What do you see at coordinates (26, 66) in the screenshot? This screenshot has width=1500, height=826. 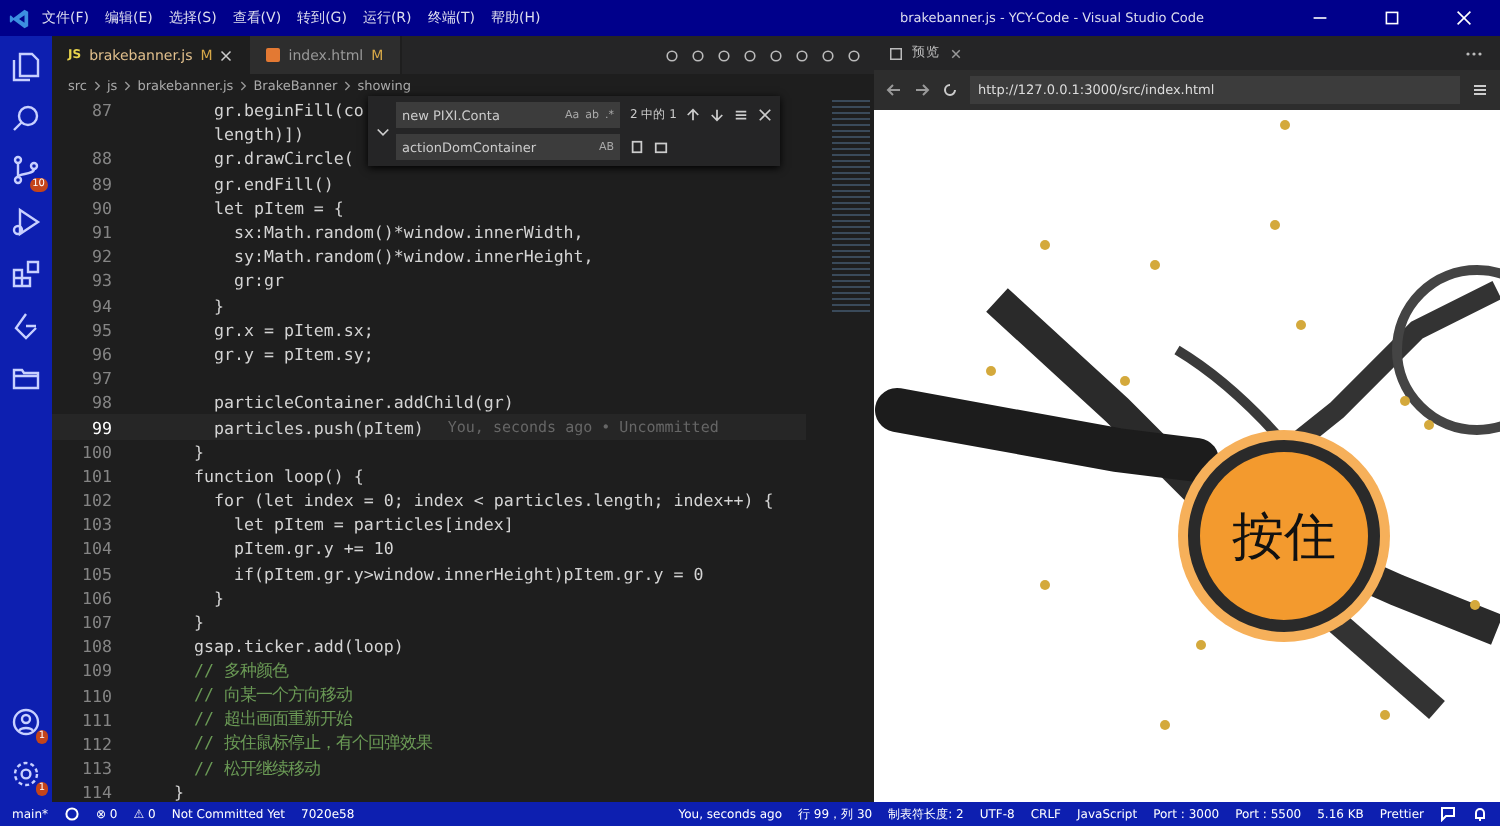 I see `files-icon` at bounding box center [26, 66].